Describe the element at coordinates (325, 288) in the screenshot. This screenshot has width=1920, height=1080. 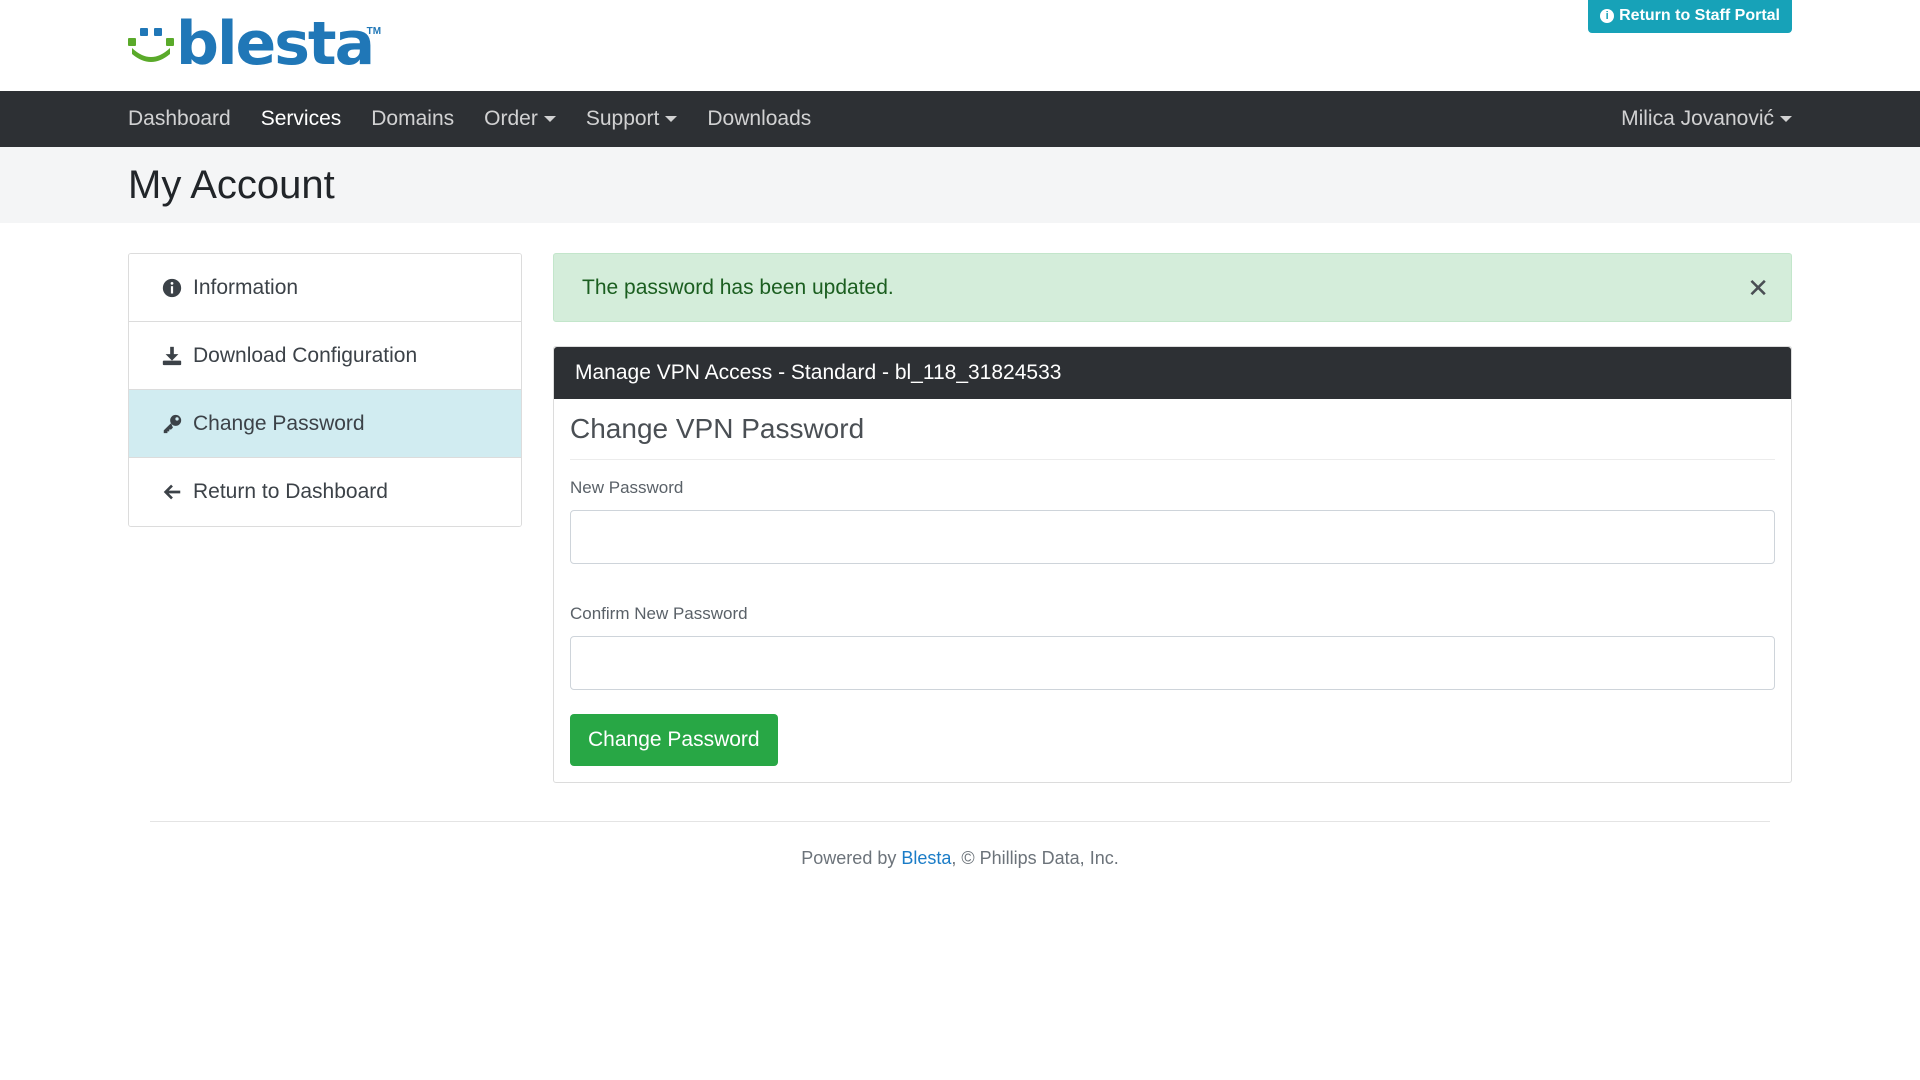
I see `sidebar-item-information: Information` at that location.